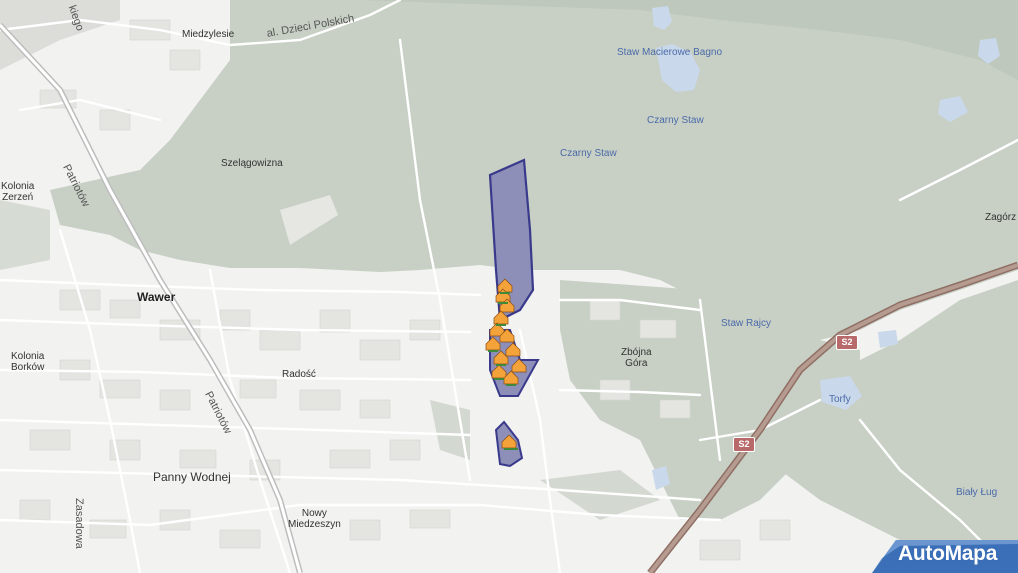 The height and width of the screenshot is (573, 1018). Describe the element at coordinates (948, 553) in the screenshot. I see `automapa-logo: AutoMapa` at that location.